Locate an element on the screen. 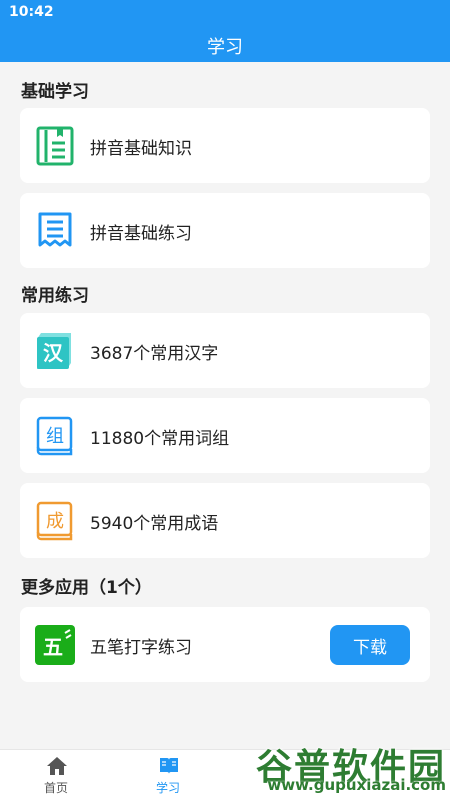 The image size is (450, 800). nav-item-home: 首页 is located at coordinates (56, 775).